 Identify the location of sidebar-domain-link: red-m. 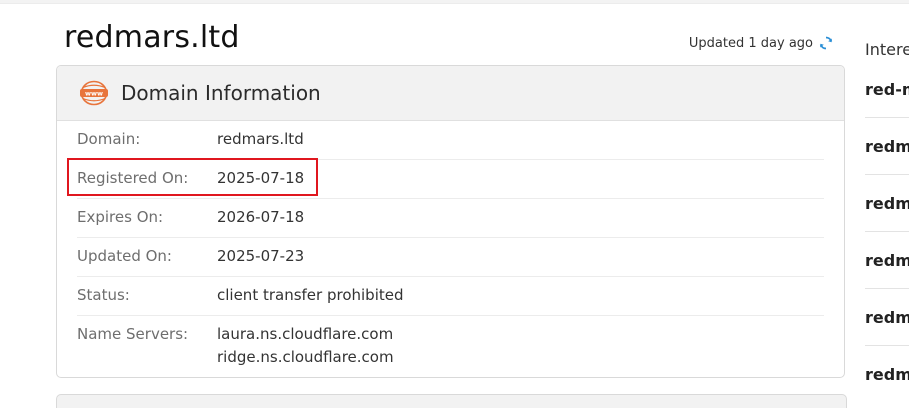
(887, 89).